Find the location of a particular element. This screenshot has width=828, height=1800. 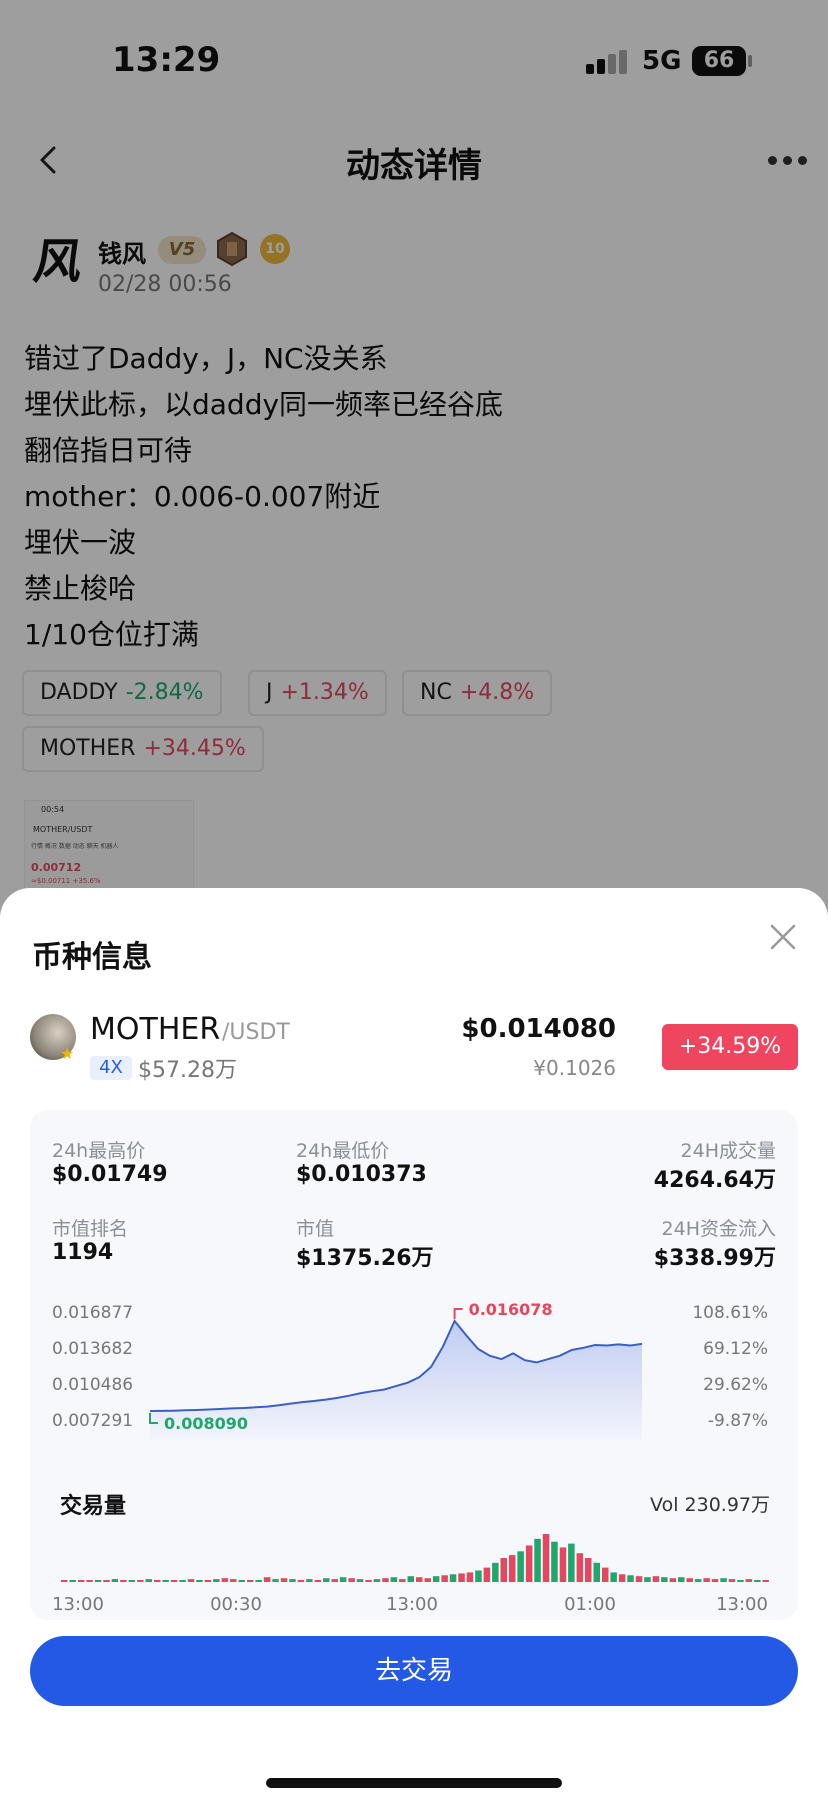

high-price-label: 0.016078 is located at coordinates (511, 1309).